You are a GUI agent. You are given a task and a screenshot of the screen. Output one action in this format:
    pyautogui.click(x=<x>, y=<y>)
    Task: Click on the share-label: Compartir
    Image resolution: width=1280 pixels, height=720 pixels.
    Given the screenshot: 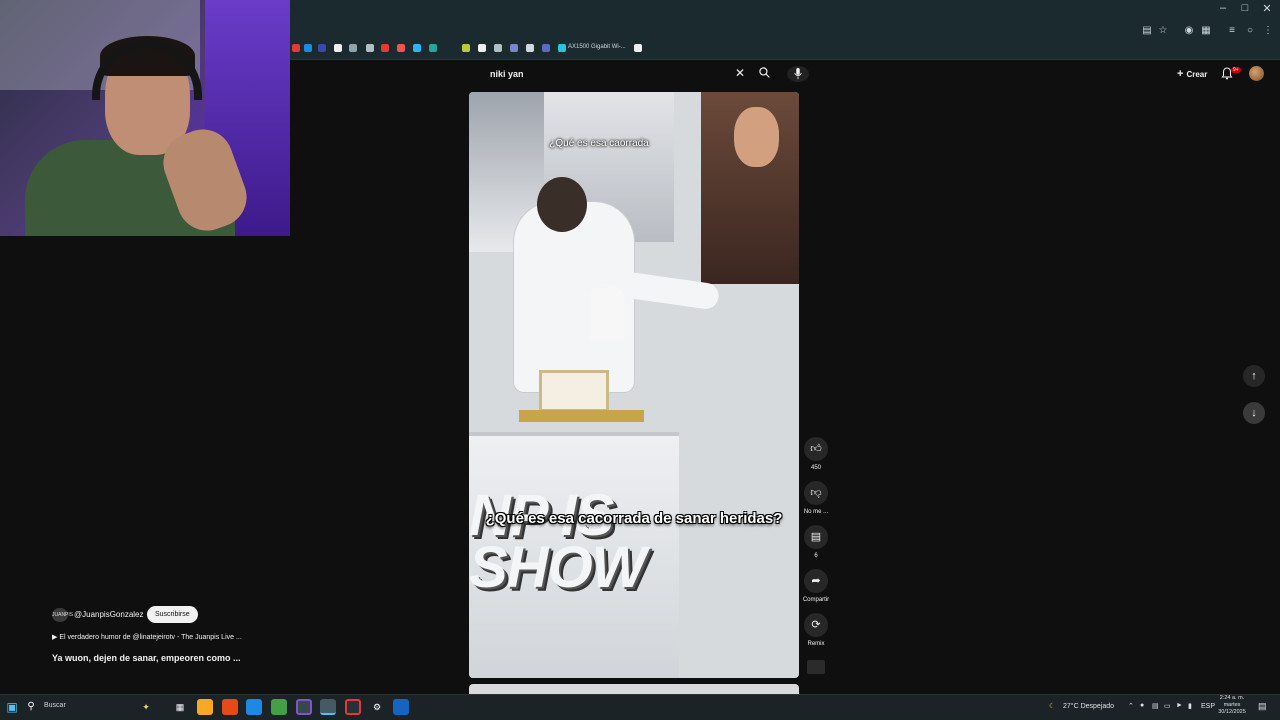 What is the action you would take?
    pyautogui.click(x=816, y=600)
    